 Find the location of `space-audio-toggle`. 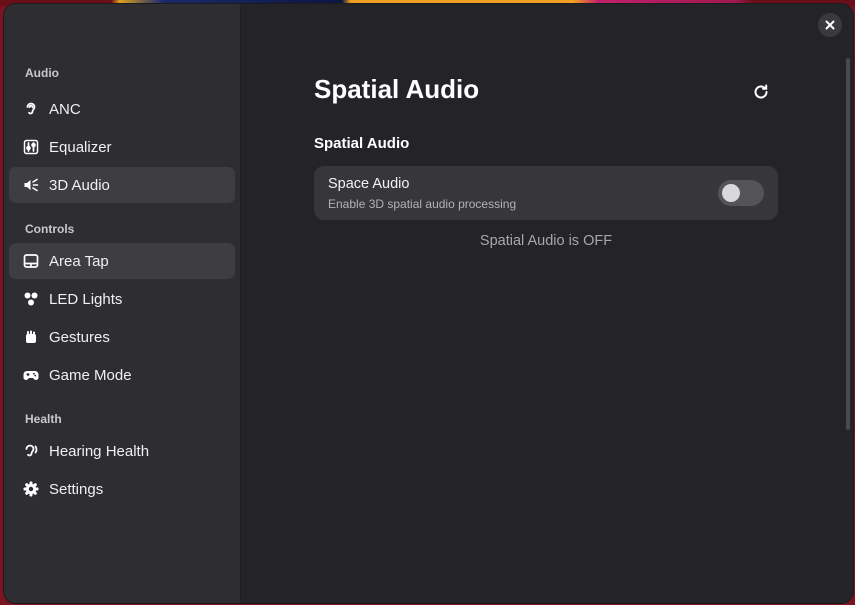

space-audio-toggle is located at coordinates (741, 193).